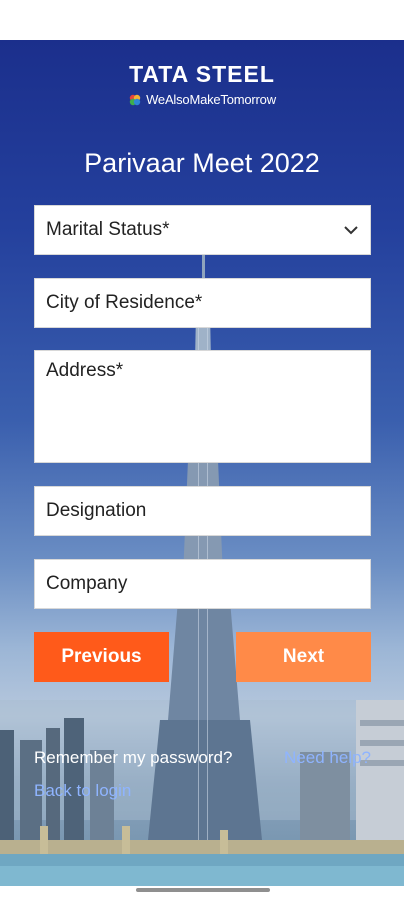 Image resolution: width=404 pixels, height=900 pixels. Describe the element at coordinates (202, 406) in the screenshot. I see `address-field: Address*` at that location.